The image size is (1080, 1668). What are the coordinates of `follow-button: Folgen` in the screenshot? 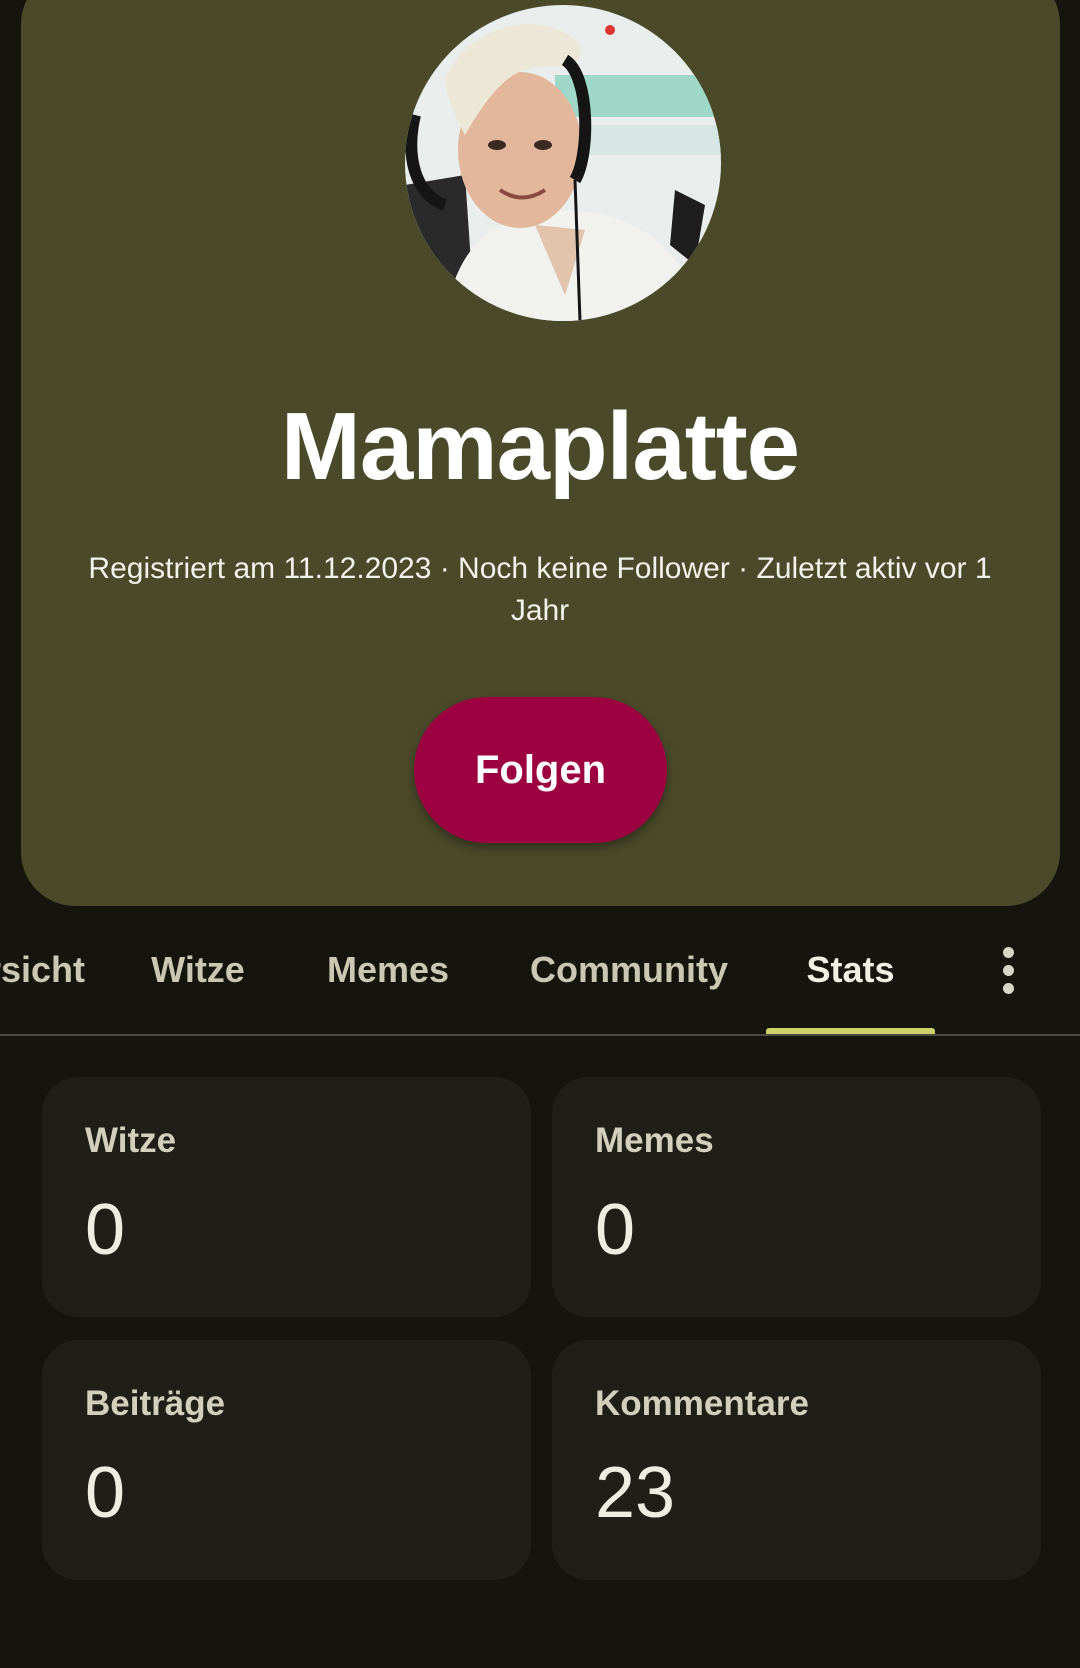 It's located at (540, 770).